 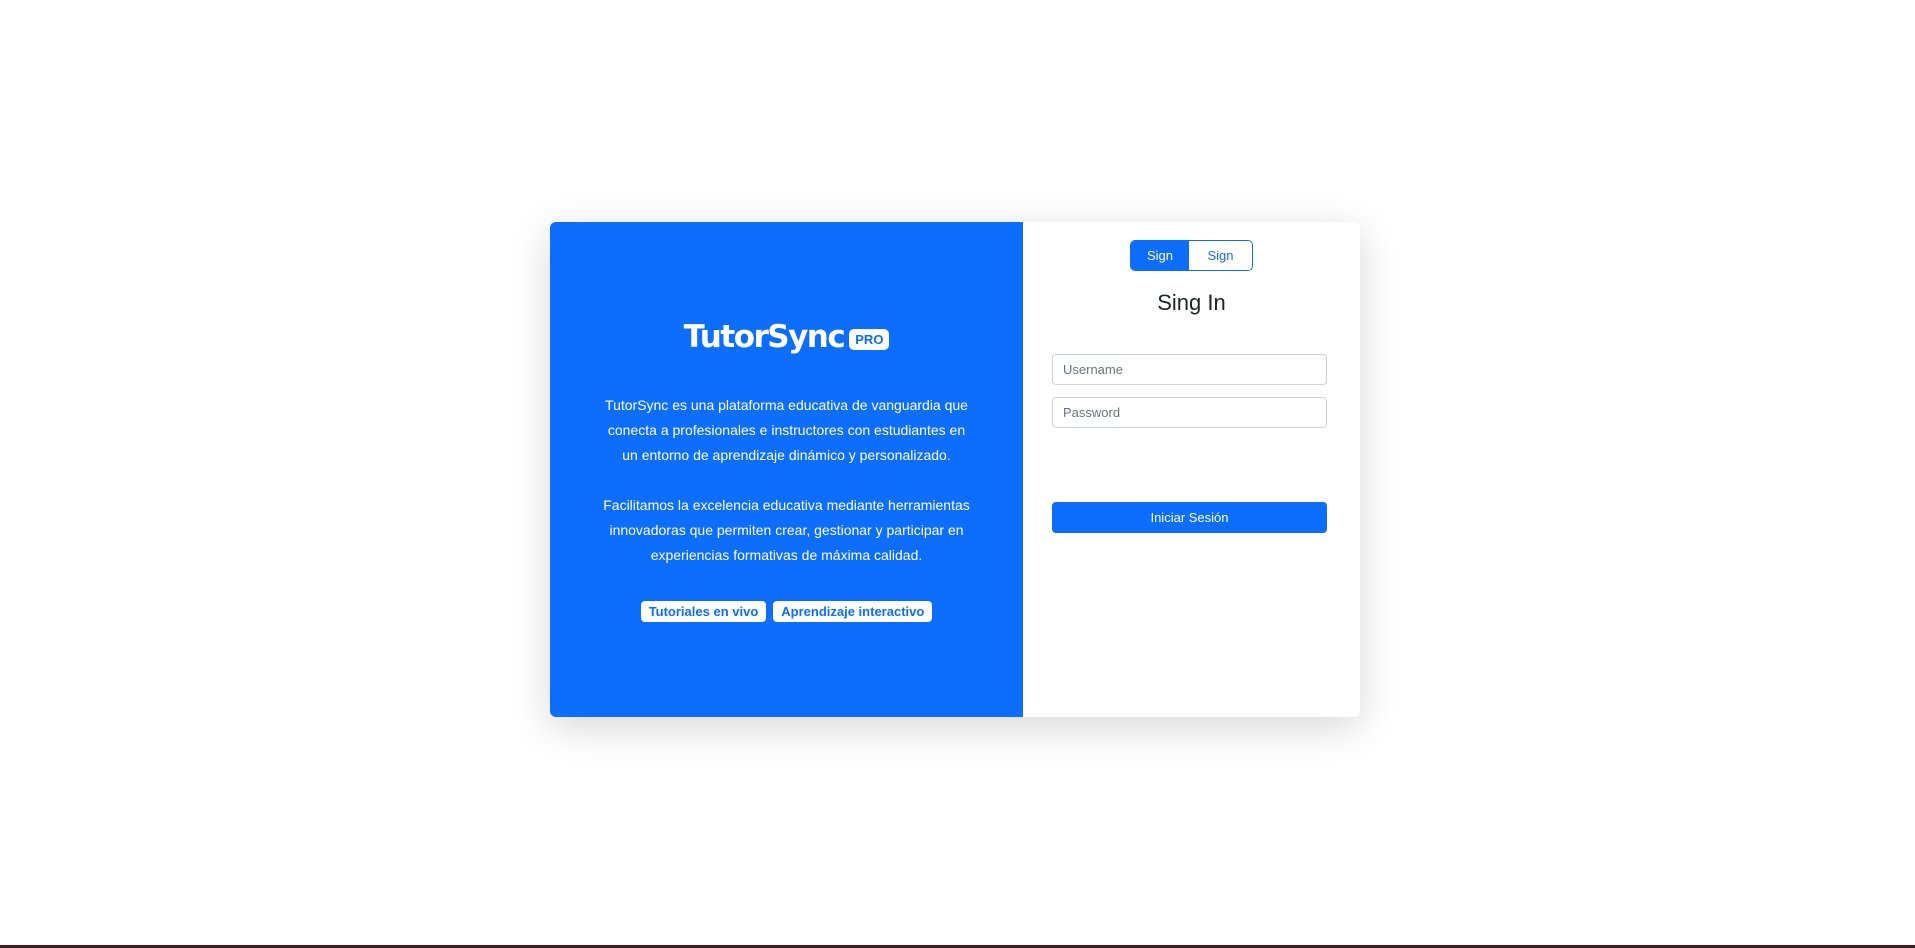 What do you see at coordinates (1189, 369) in the screenshot?
I see `username-input` at bounding box center [1189, 369].